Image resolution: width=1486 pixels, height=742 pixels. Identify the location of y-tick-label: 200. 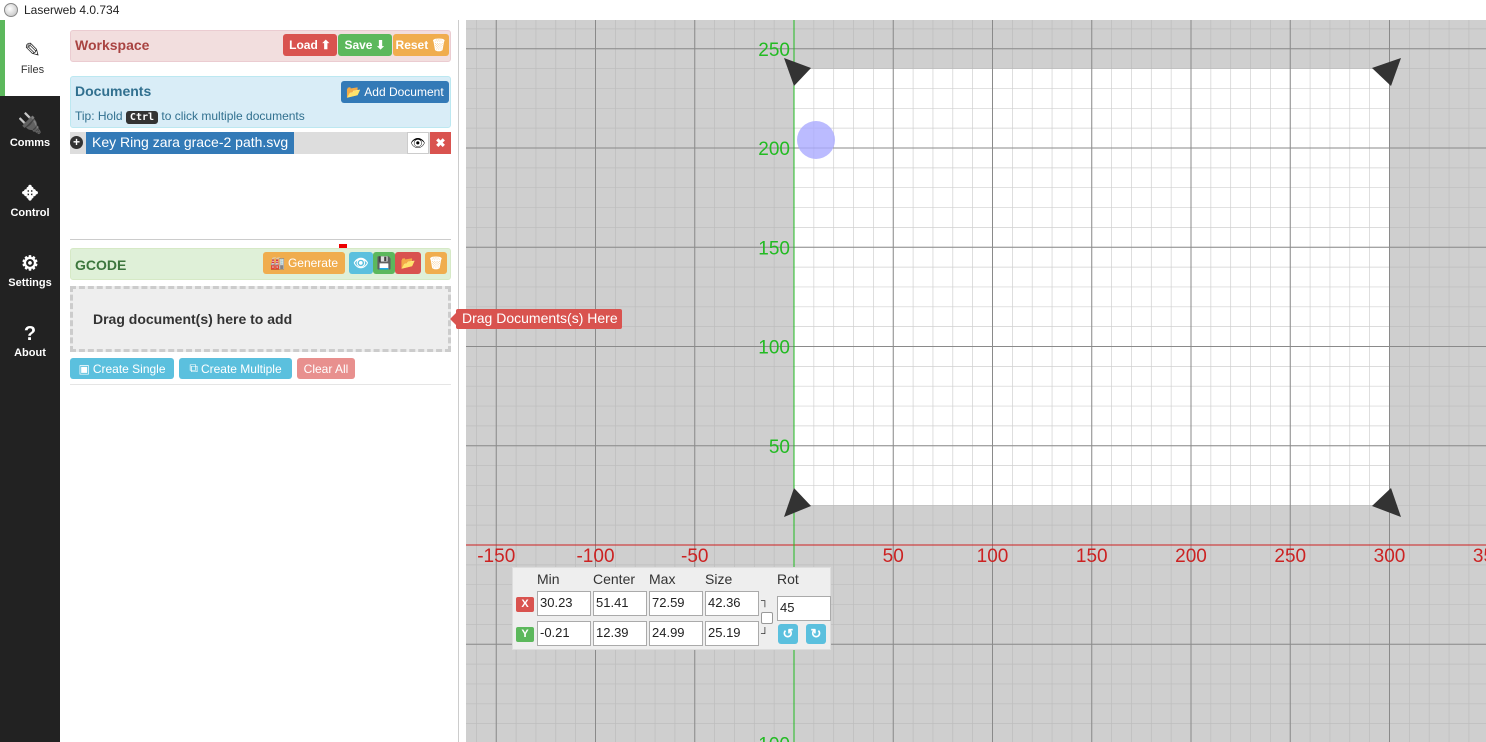
(774, 149).